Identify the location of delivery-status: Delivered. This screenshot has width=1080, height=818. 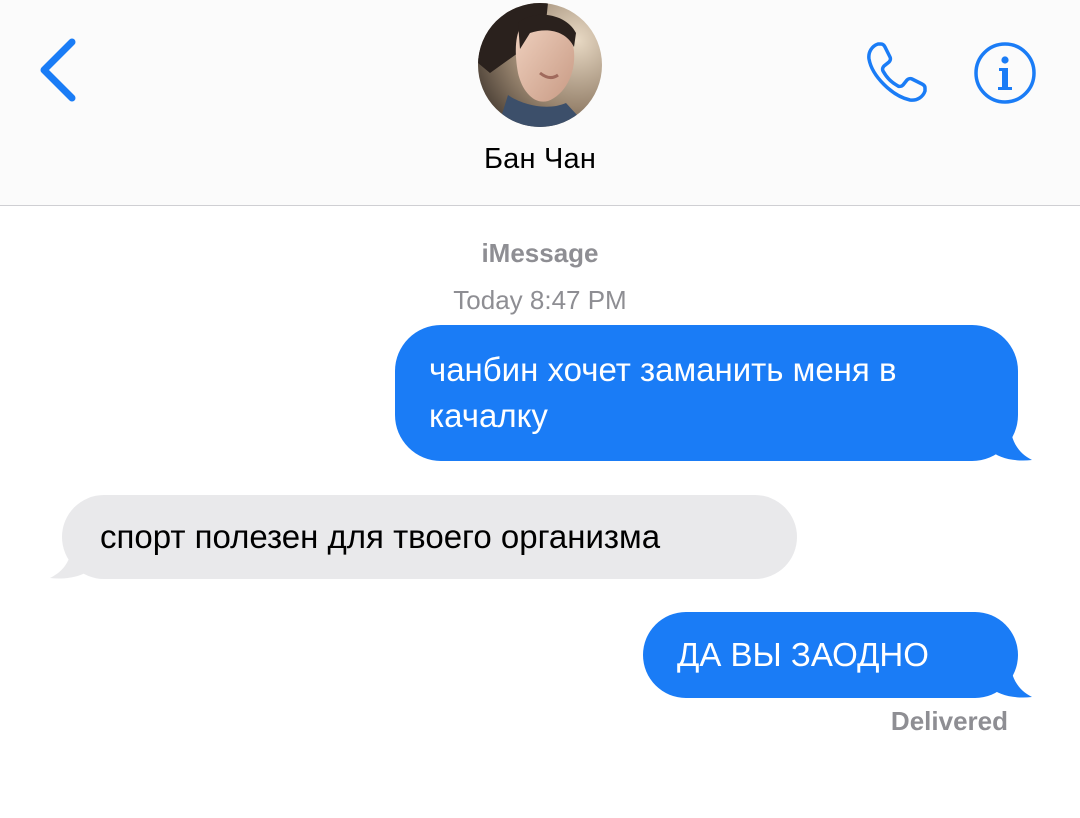
(949, 721).